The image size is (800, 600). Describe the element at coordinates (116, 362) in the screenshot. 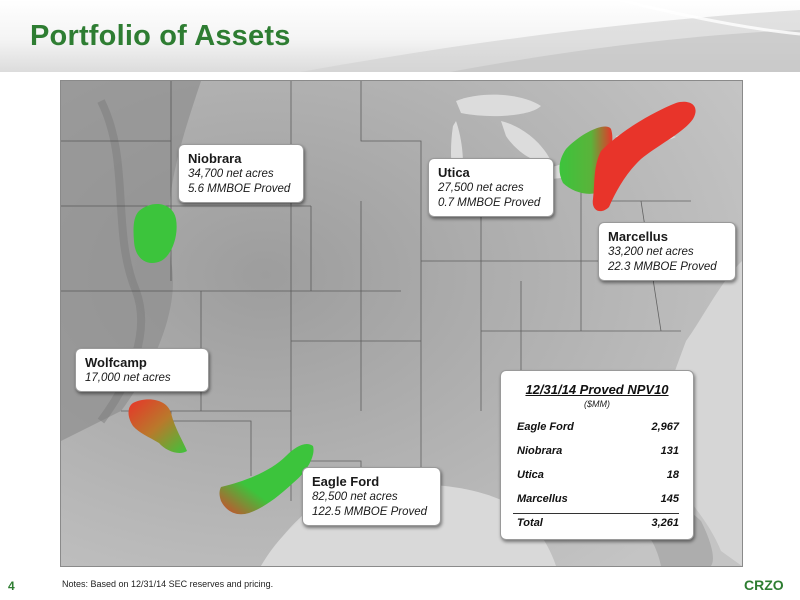

I see `callout-title: Wolfcamp` at that location.